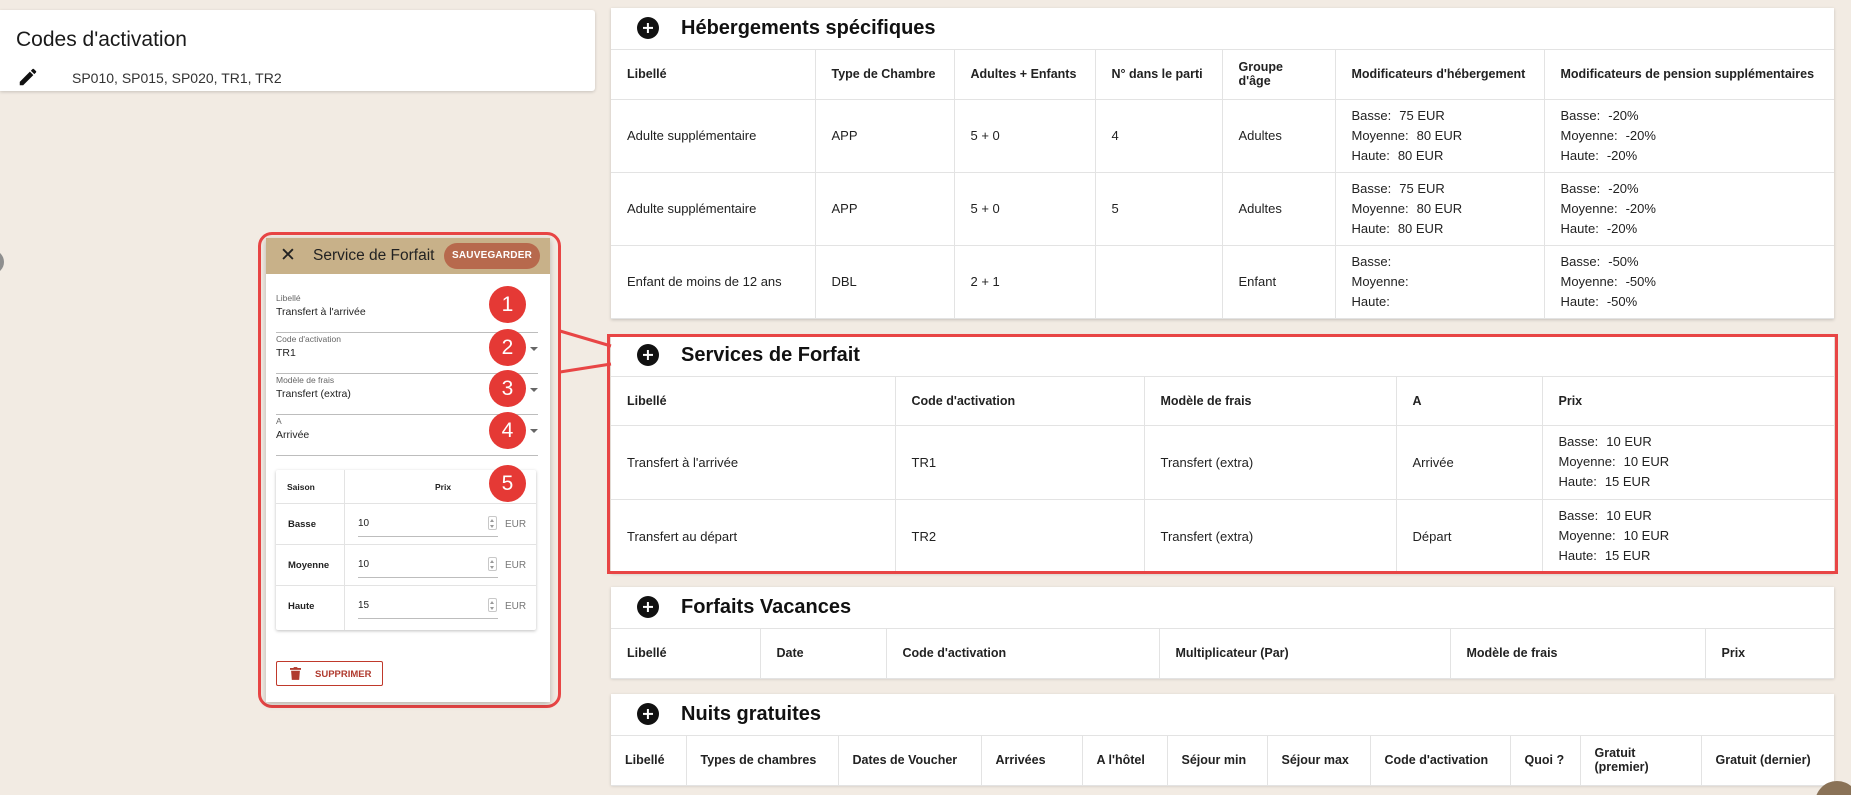 Image resolution: width=1851 pixels, height=795 pixels. I want to click on column-header: Dates de Voucher, so click(910, 761).